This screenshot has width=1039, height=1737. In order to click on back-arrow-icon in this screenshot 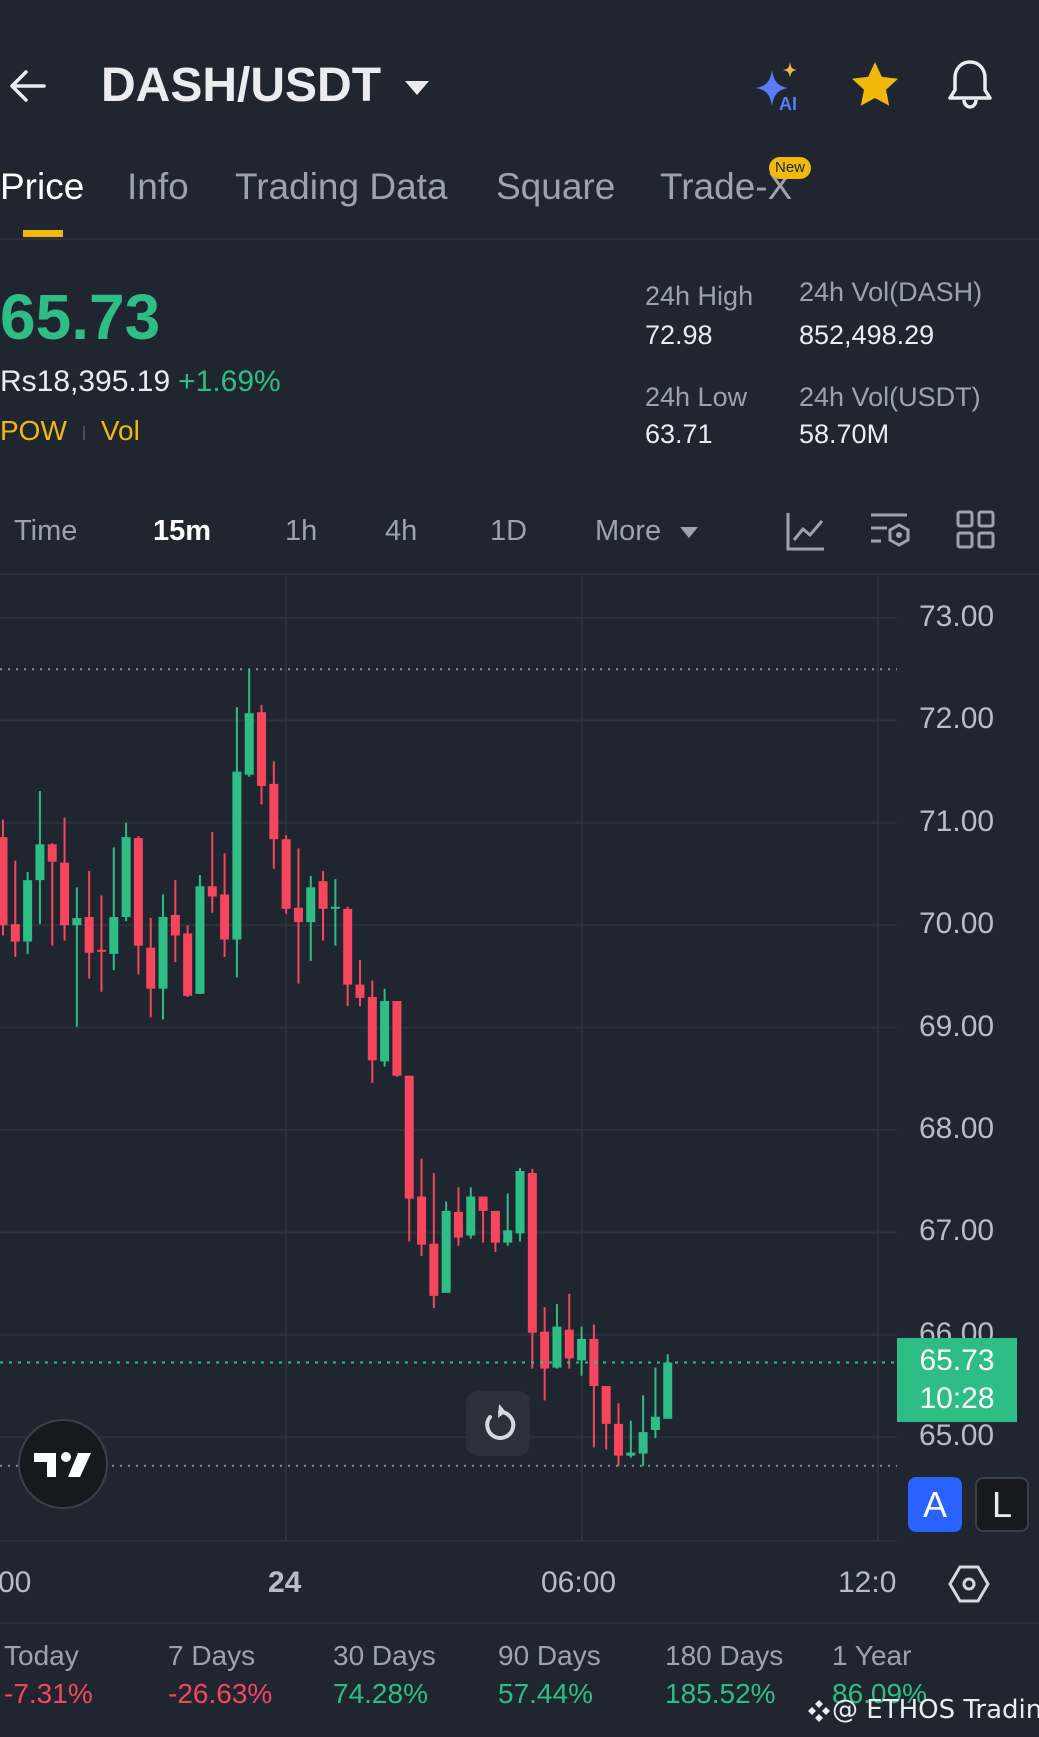, I will do `click(28, 86)`.